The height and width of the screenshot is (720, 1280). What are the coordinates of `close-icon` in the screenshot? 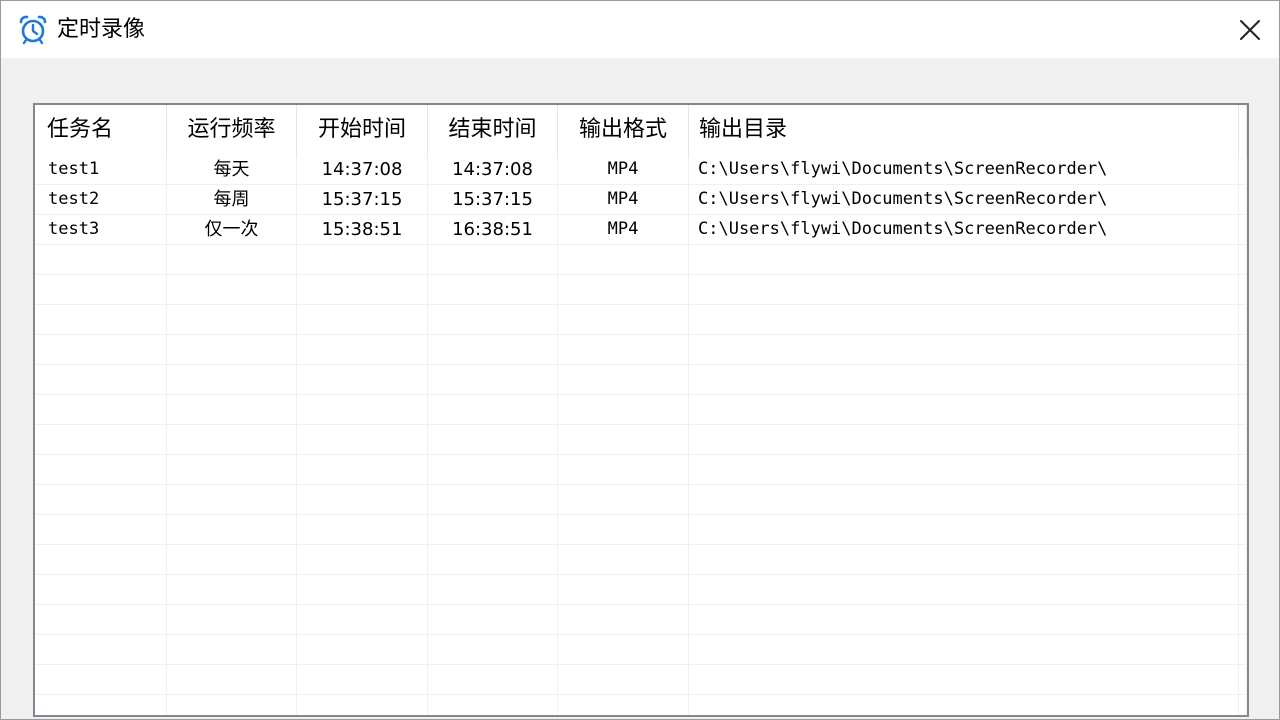 It's located at (1250, 29).